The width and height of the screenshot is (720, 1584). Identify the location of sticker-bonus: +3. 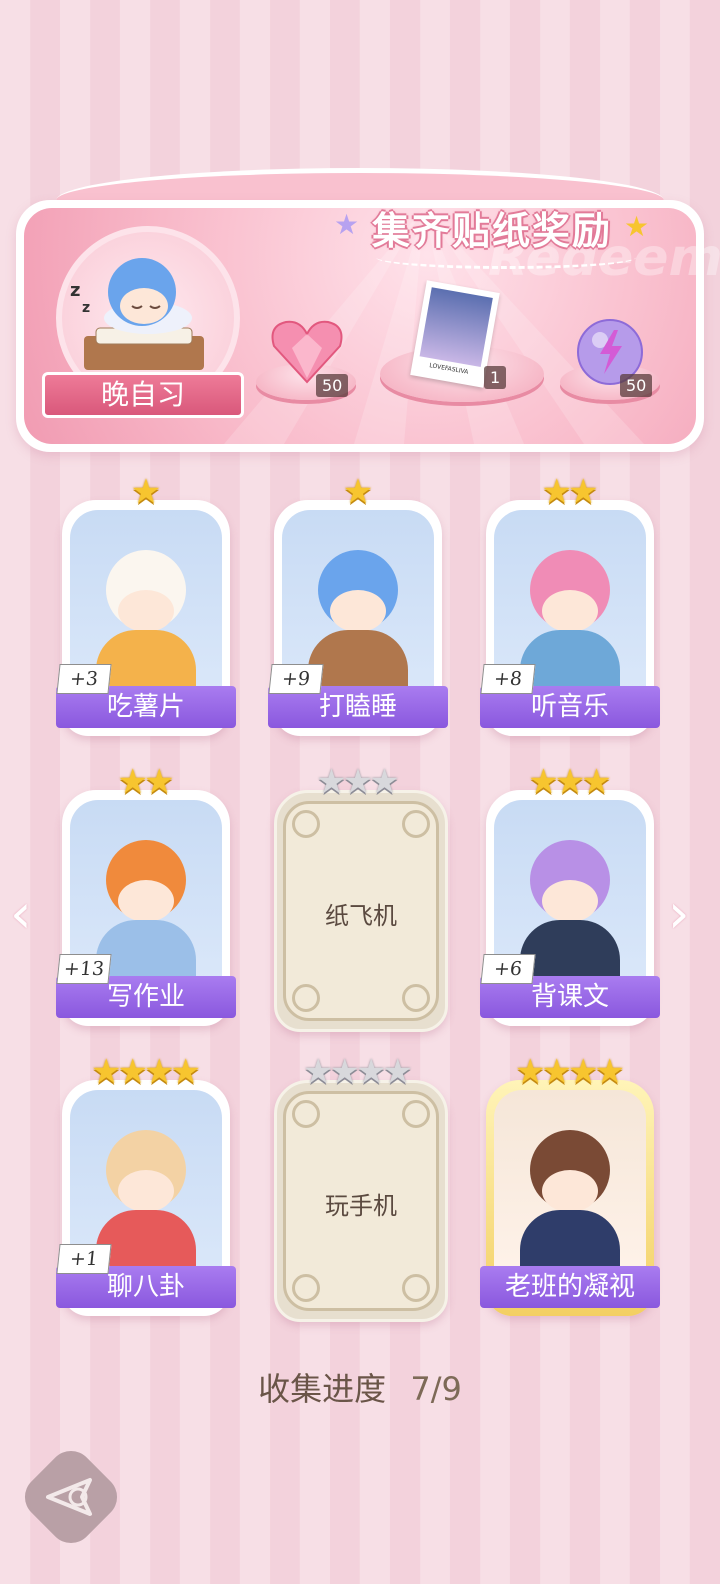
(84, 679).